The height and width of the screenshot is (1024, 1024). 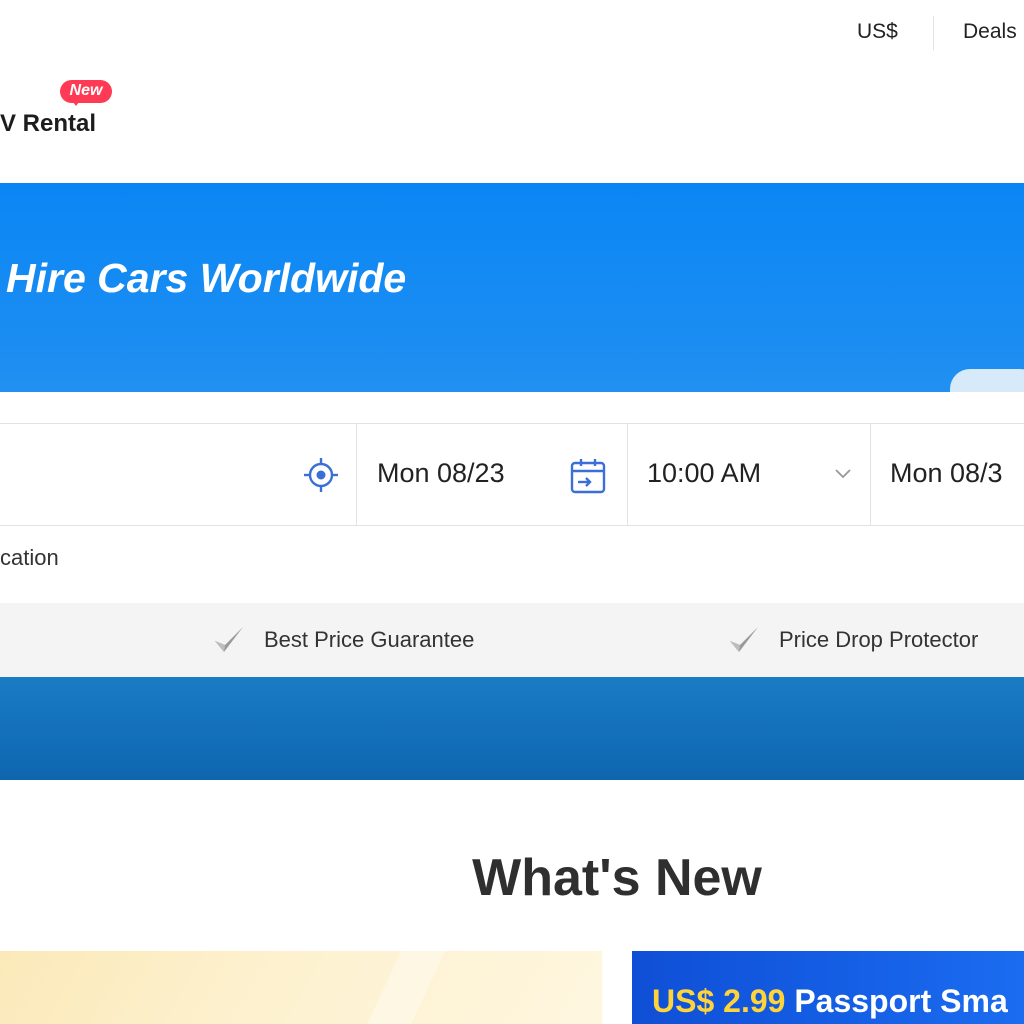 I want to click on pickup-time-field: 10:00 AM, so click(x=749, y=474).